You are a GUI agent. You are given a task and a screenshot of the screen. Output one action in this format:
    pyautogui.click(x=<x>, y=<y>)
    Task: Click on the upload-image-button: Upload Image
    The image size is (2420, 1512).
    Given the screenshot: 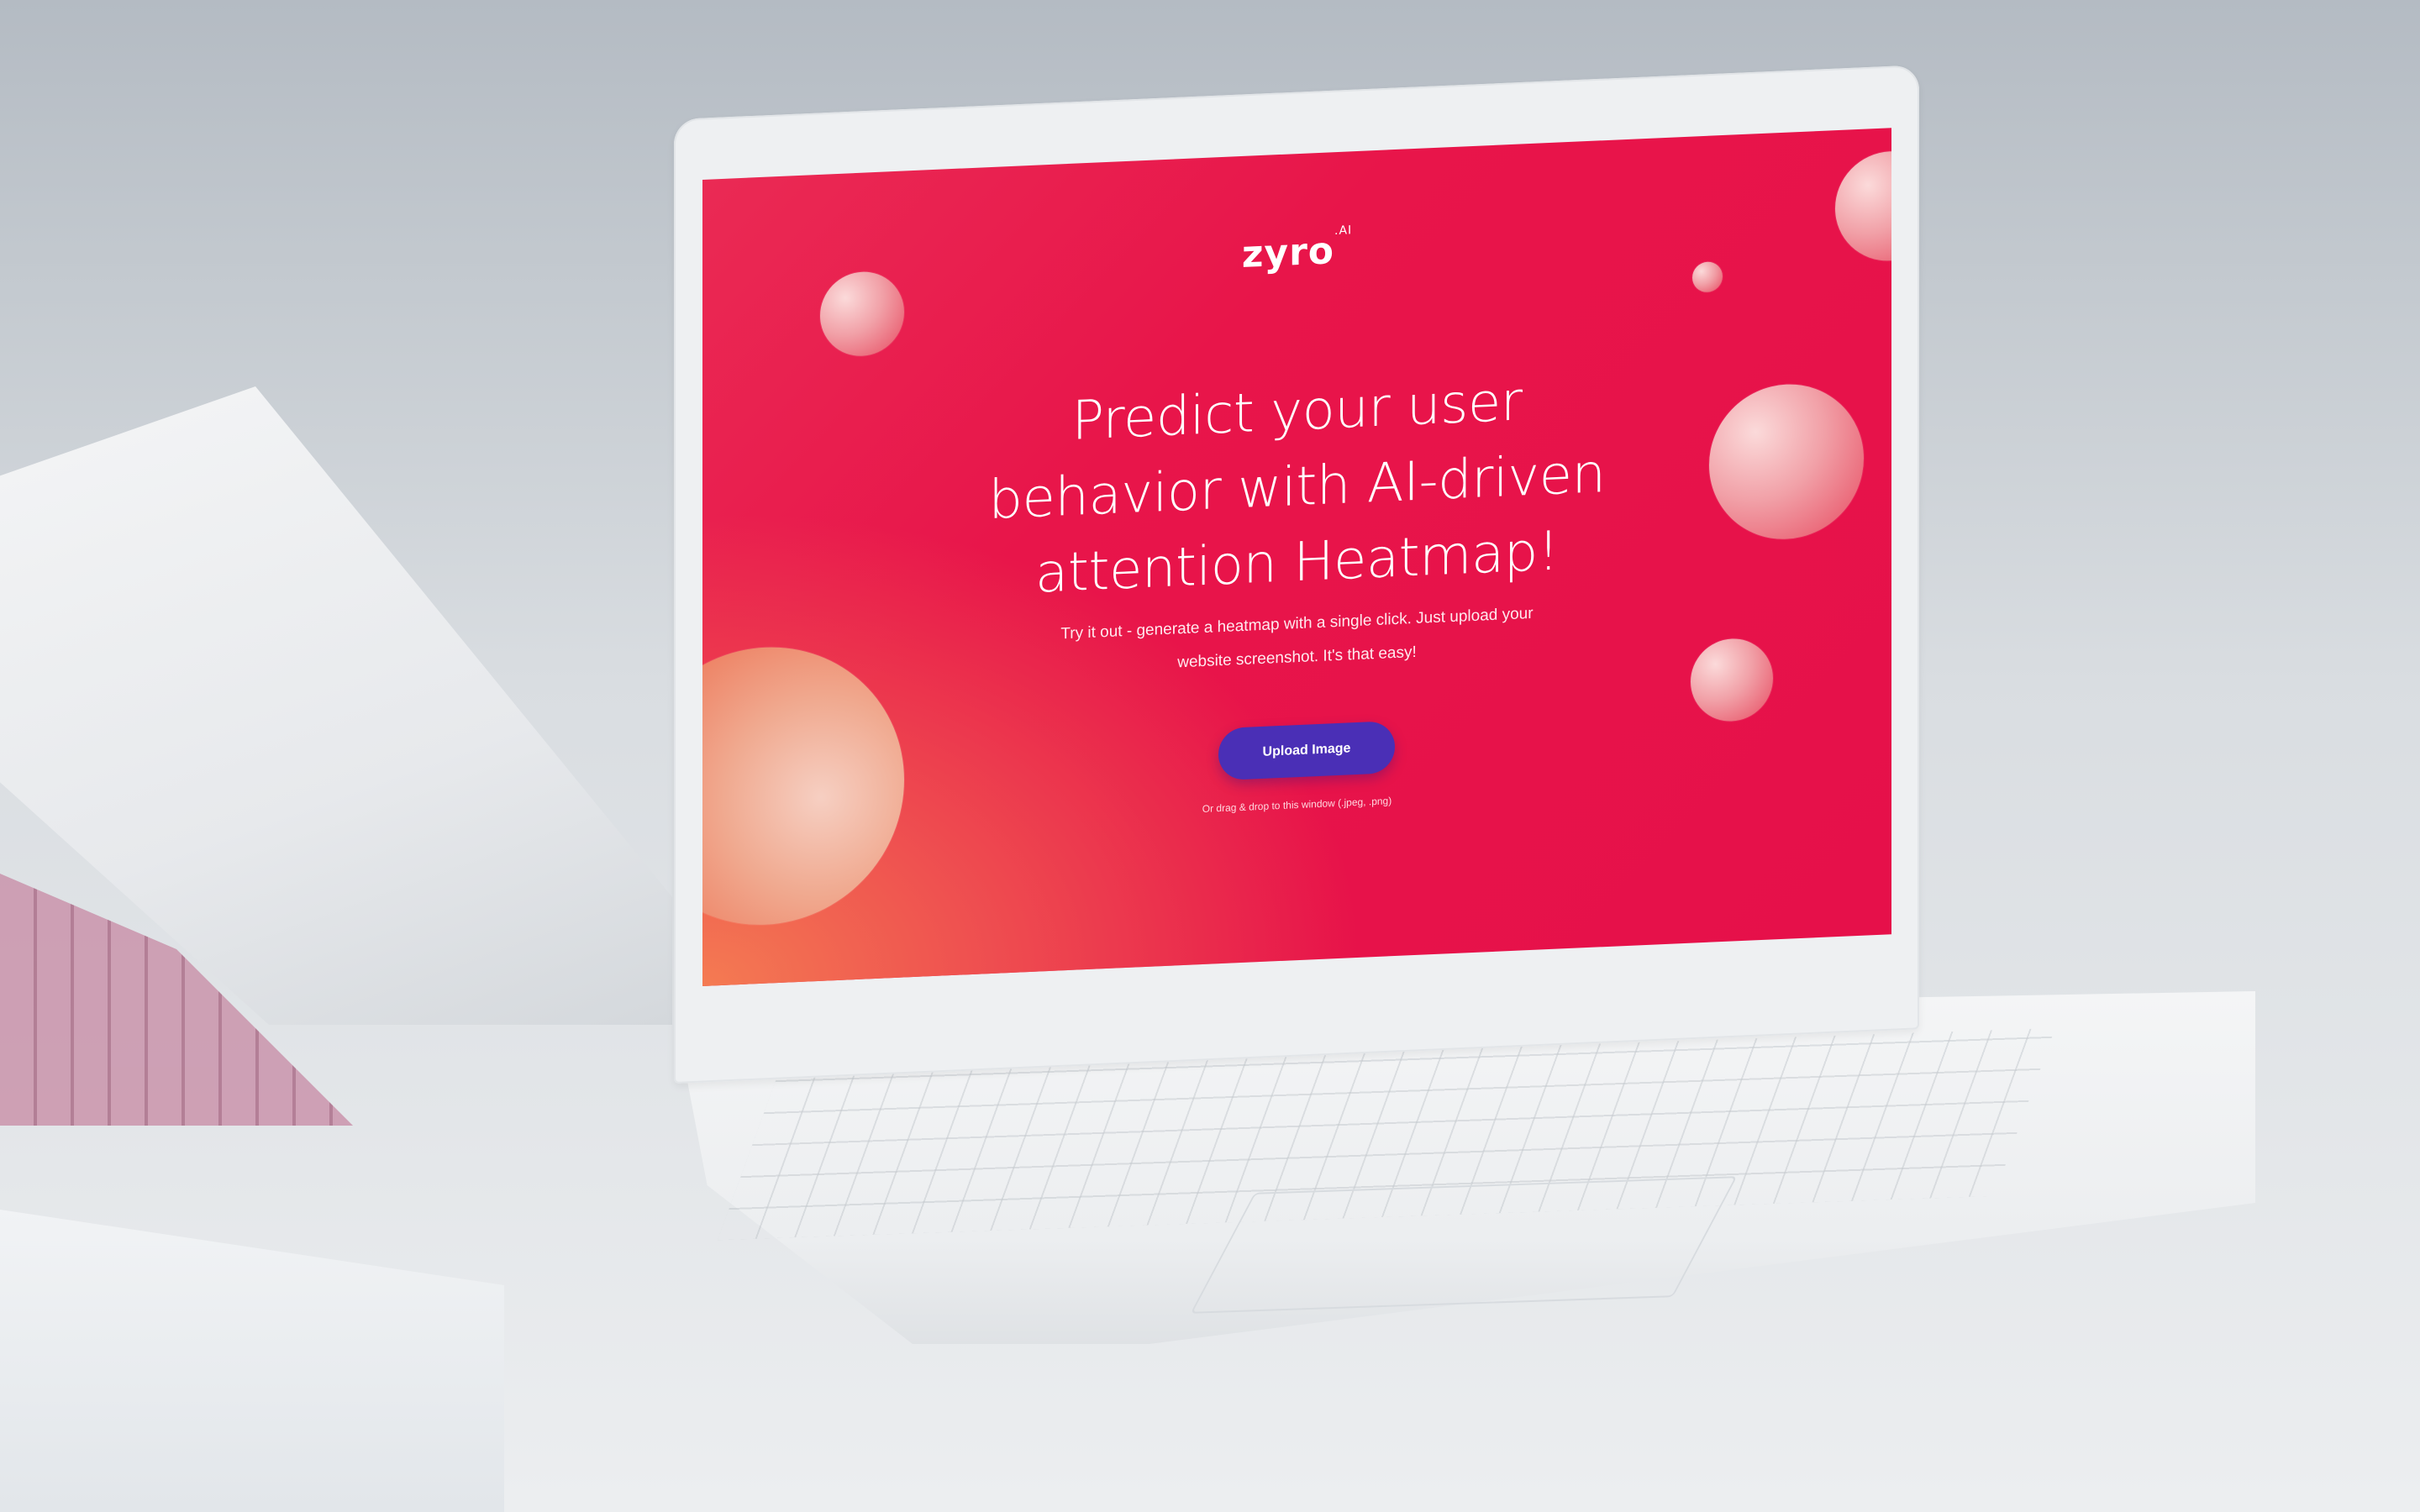 What is the action you would take?
    pyautogui.click(x=1306, y=751)
    